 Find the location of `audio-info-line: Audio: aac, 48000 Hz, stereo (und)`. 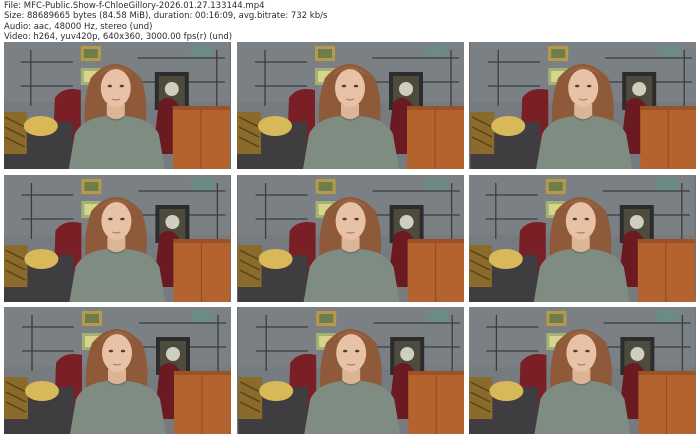

audio-info-line: Audio: aac, 48000 Hz, stereo (und) is located at coordinates (78, 26).